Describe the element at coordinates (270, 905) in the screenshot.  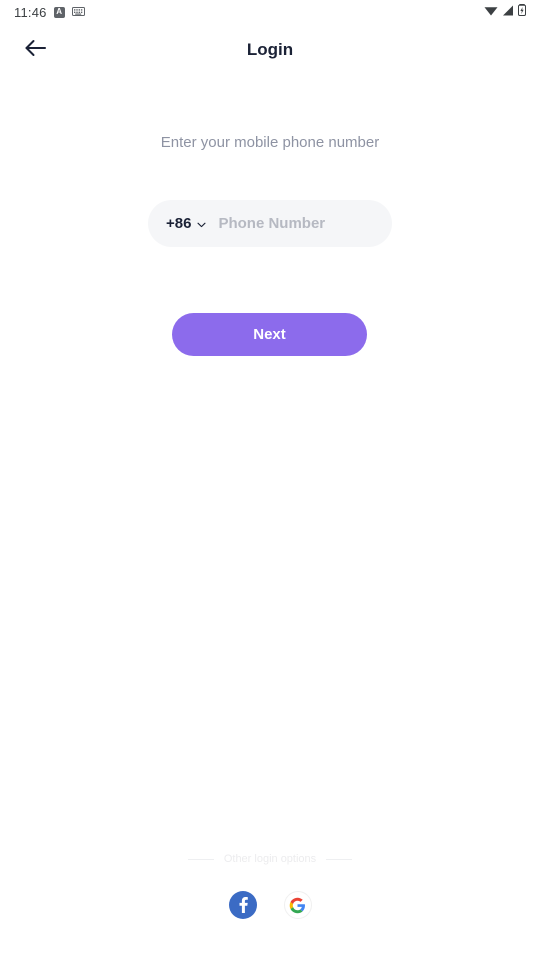
I see `social-login-row` at that location.